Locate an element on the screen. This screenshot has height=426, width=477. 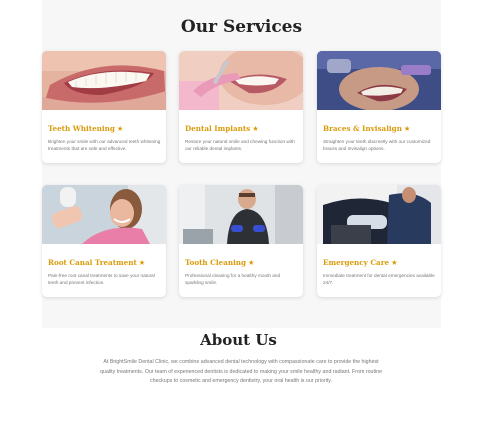
tooth-cleaning-image is located at coordinates (241, 214).